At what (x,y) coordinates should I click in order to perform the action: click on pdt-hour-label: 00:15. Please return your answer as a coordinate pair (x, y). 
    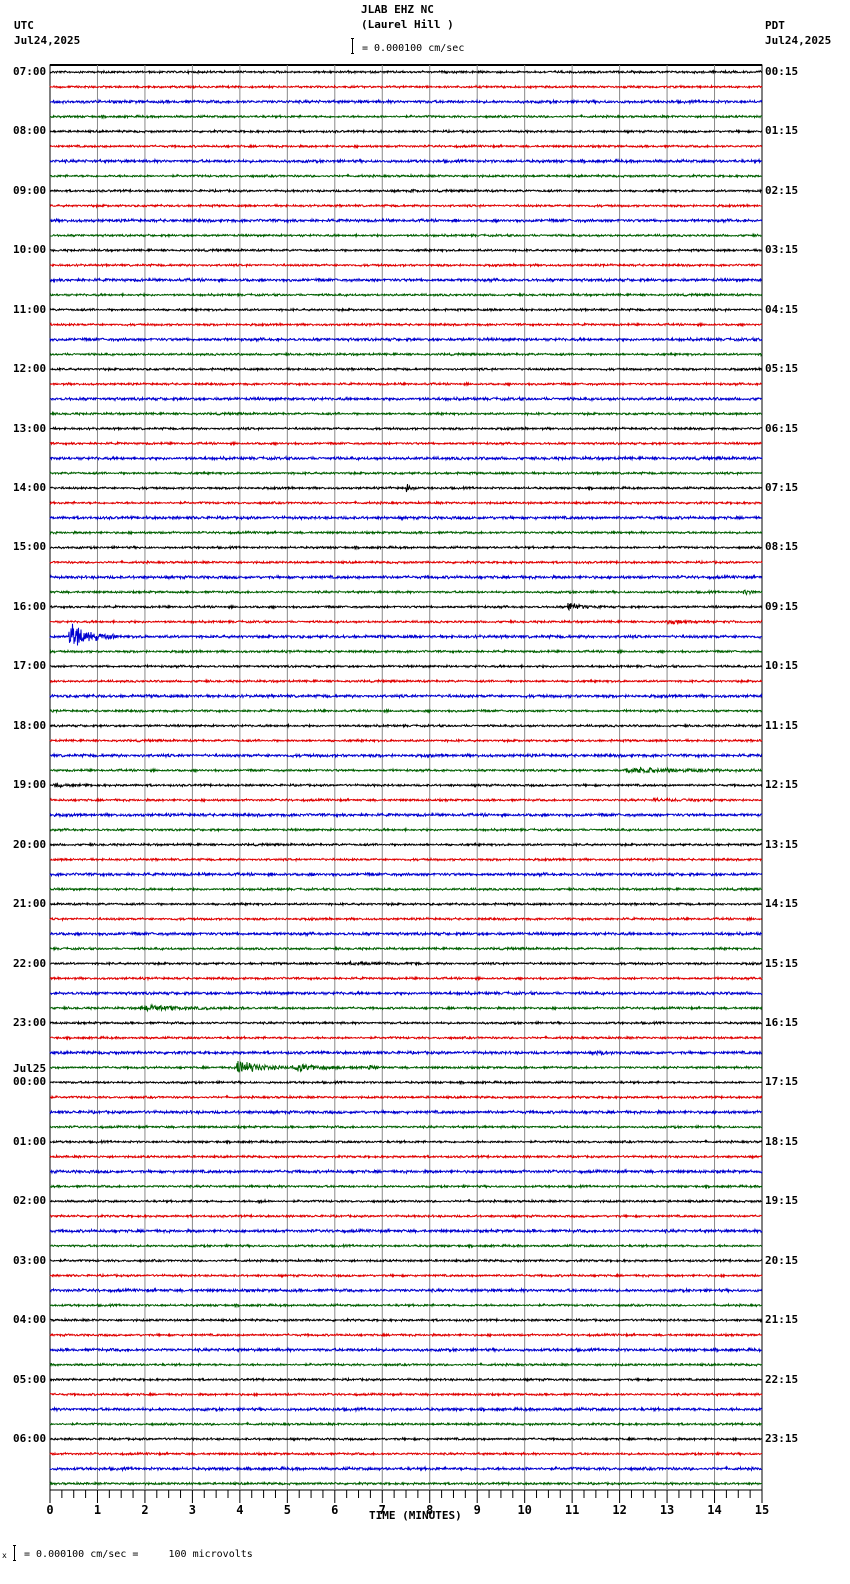
    Looking at the image, I should click on (782, 71).